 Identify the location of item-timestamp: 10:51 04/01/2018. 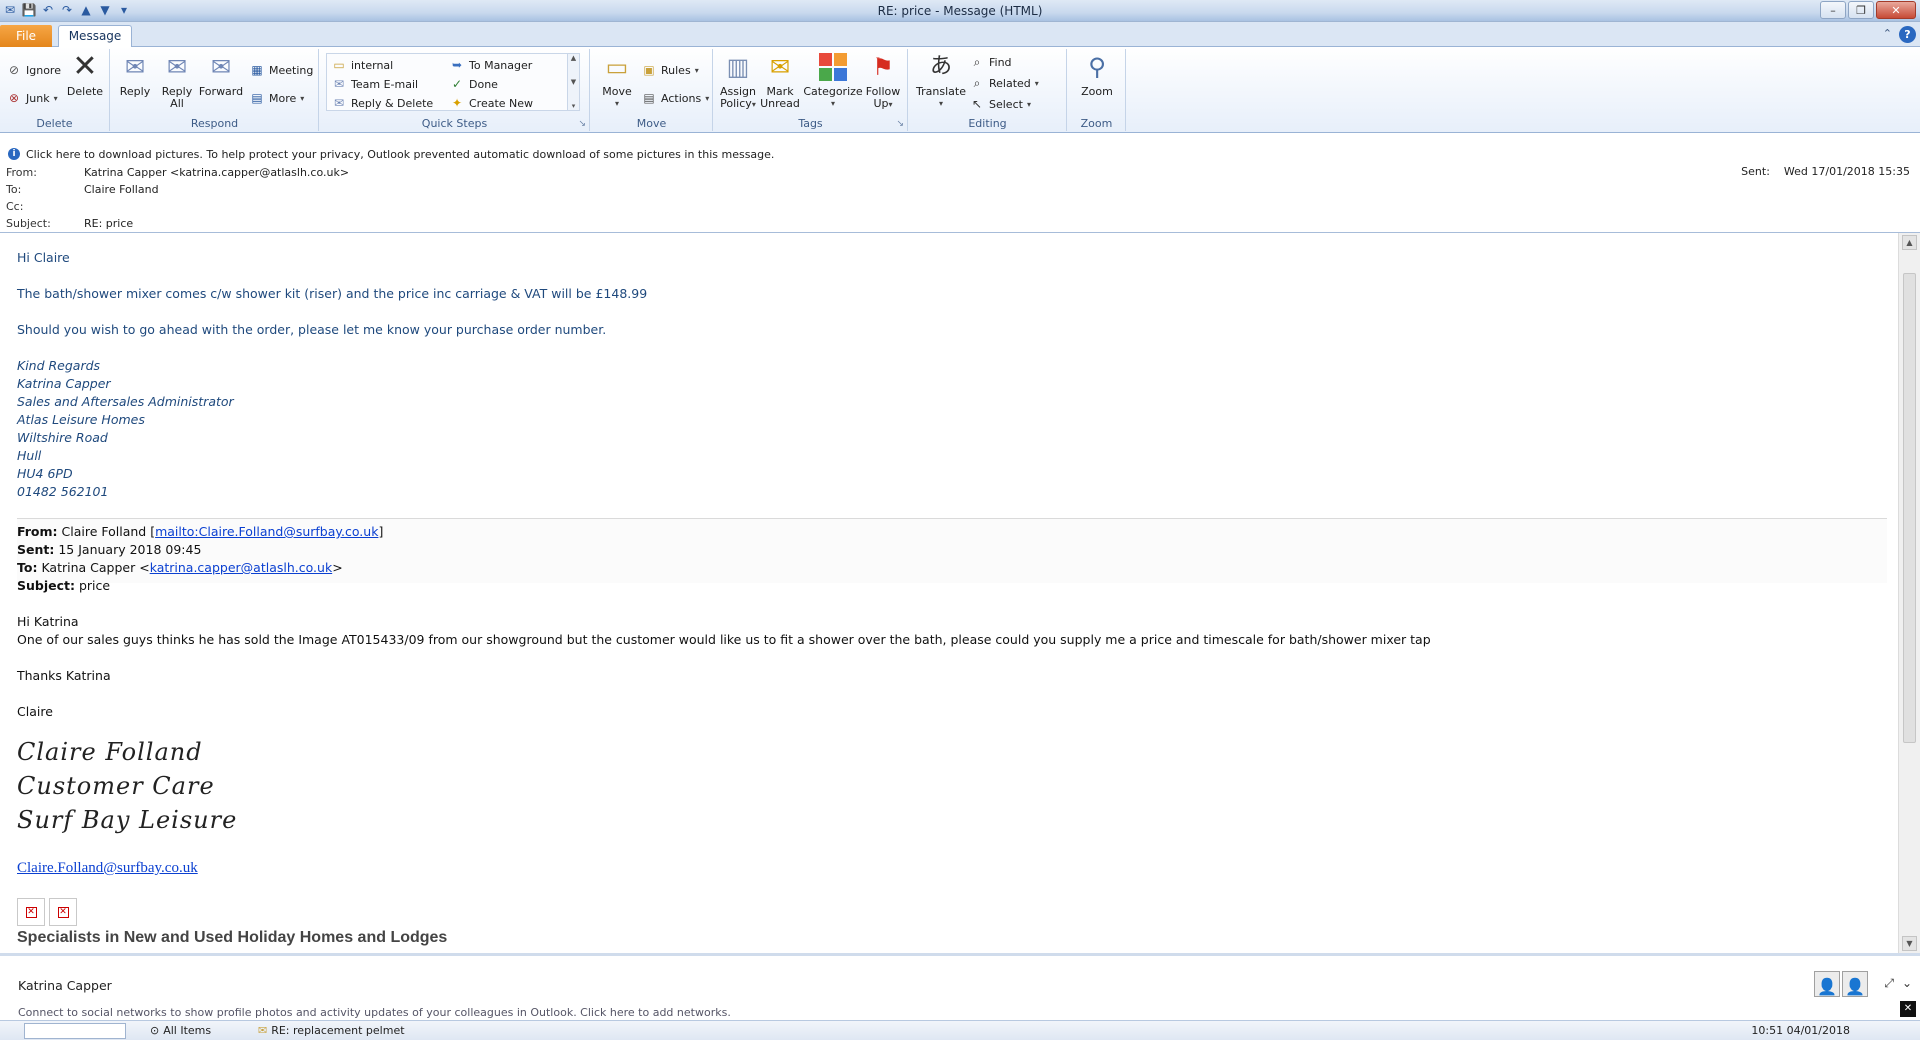
(1800, 1030).